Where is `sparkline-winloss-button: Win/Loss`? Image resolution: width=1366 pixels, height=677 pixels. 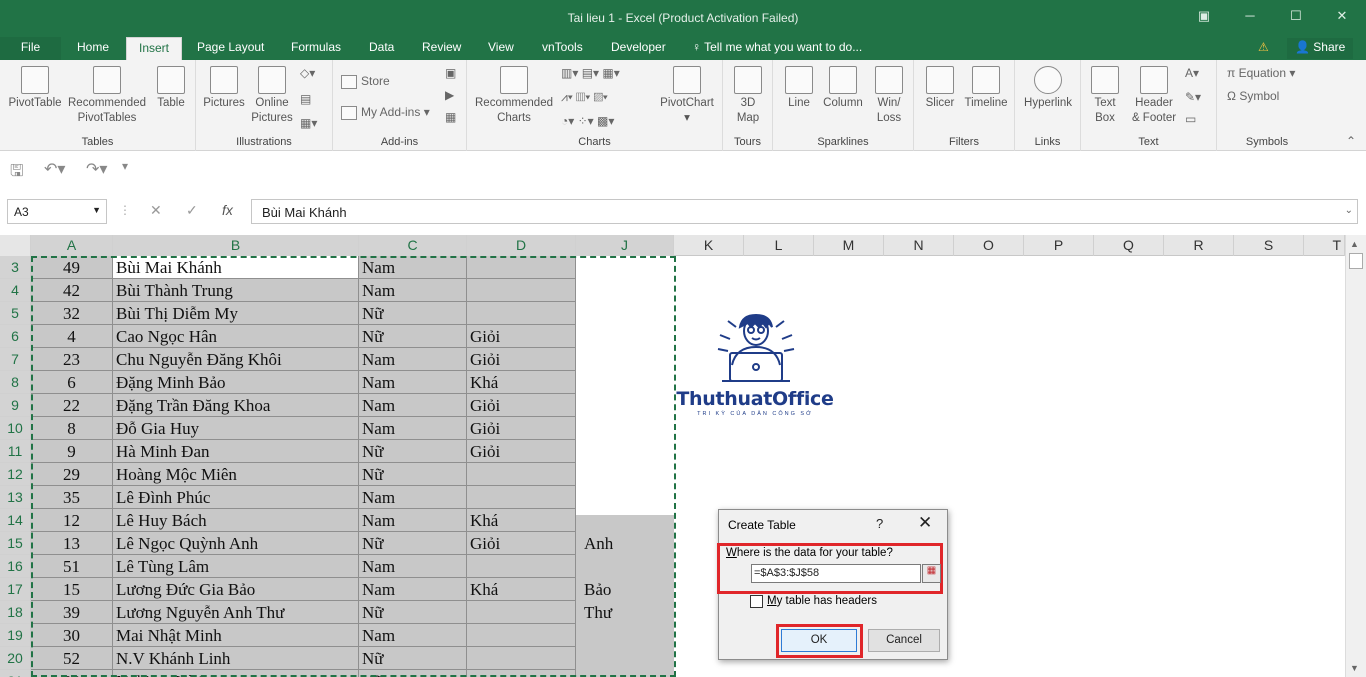 sparkline-winloss-button: Win/Loss is located at coordinates (889, 96).